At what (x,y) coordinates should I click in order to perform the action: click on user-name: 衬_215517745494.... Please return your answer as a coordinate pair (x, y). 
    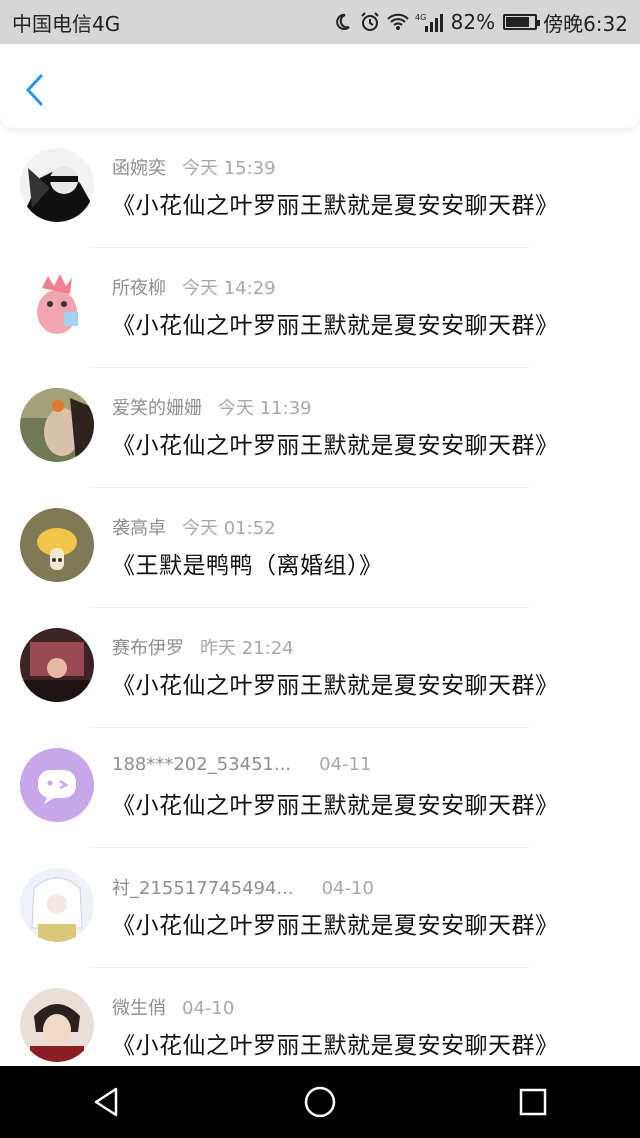
    Looking at the image, I should click on (203, 888).